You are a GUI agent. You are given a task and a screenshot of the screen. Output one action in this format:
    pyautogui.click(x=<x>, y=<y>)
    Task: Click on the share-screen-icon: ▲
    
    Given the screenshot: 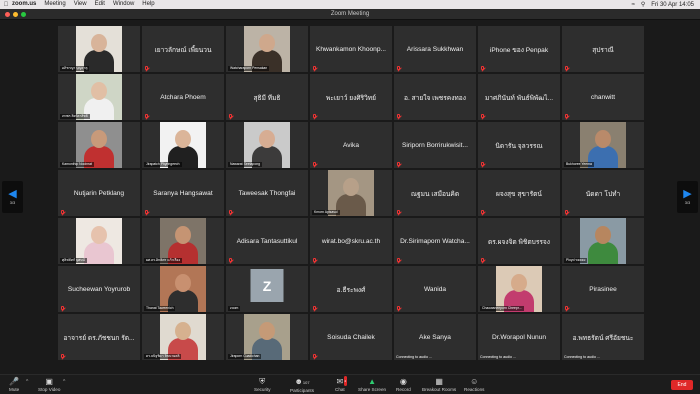 What is the action you would take?
    pyautogui.click(x=372, y=381)
    